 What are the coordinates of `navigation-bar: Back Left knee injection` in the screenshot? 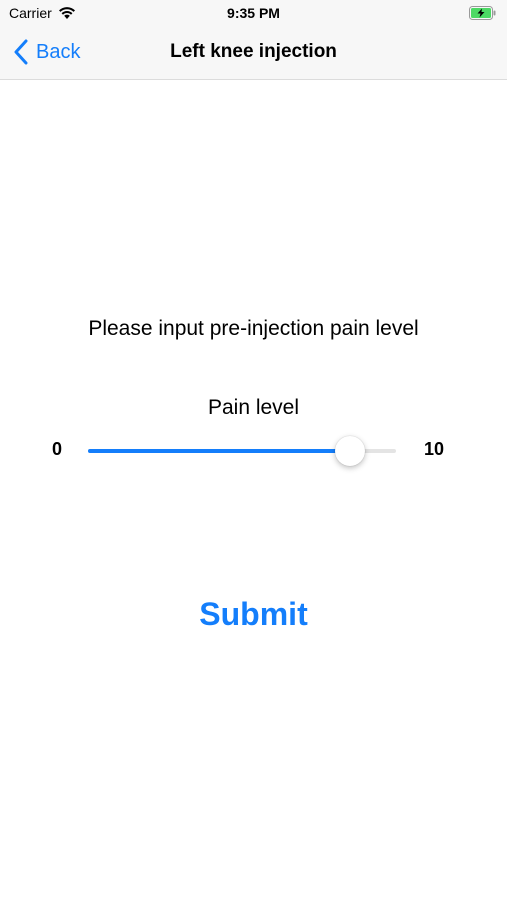 It's located at (253, 54).